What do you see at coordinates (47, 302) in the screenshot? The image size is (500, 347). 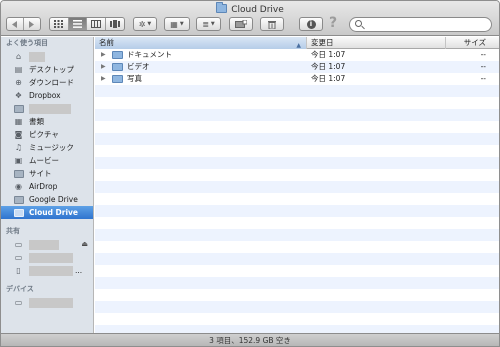 I see `sidebar-item-device: ▭` at bounding box center [47, 302].